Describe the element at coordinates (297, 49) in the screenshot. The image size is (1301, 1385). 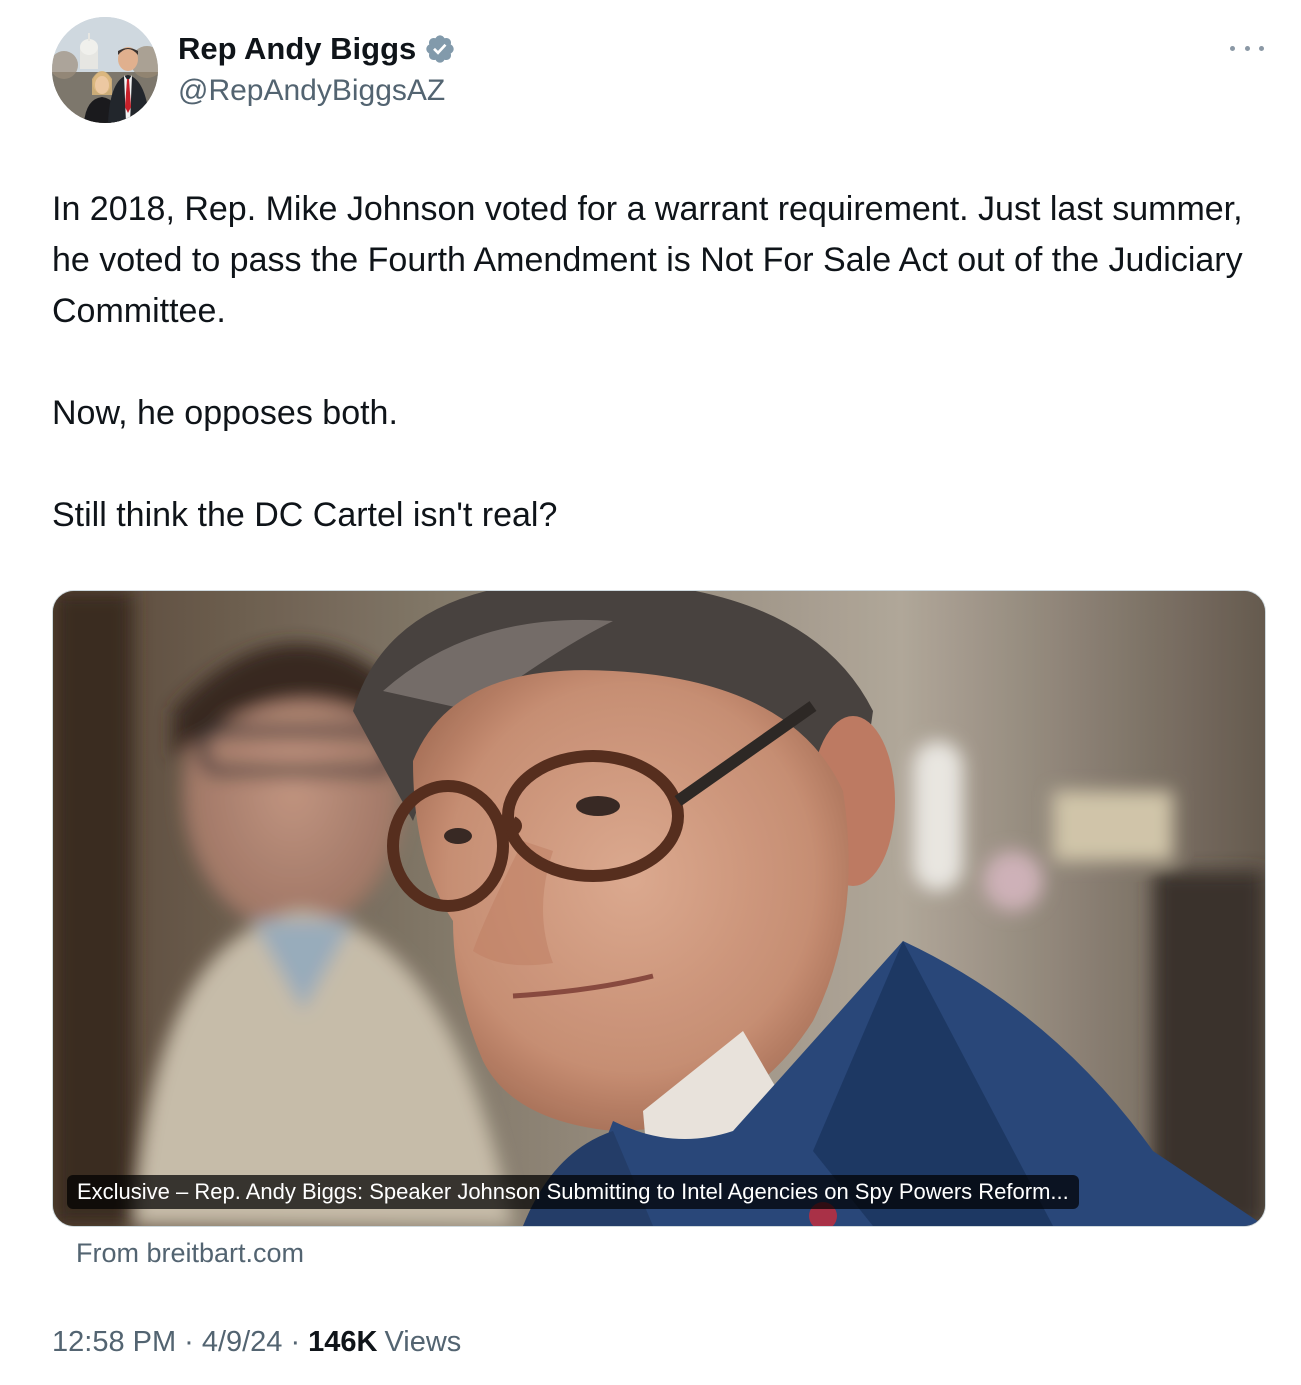
I see `author-display-name: Rep Andy Biggs` at that location.